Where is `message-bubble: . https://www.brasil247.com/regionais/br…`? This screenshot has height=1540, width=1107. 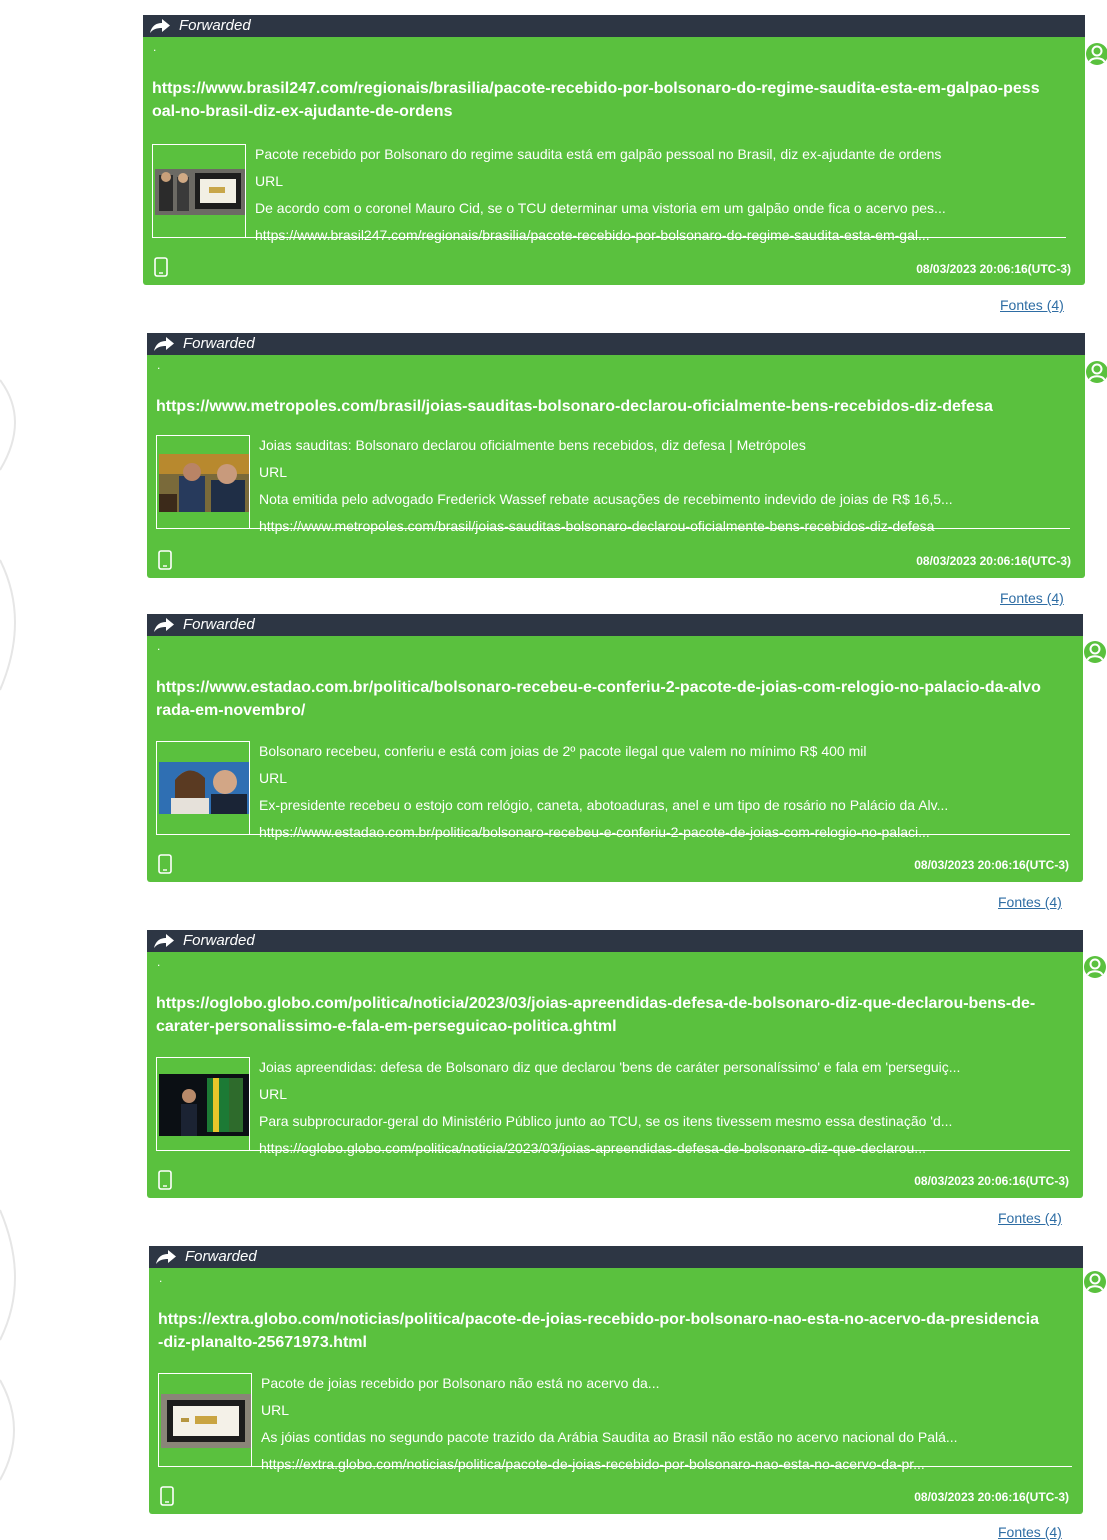
message-bubble: . https://www.brasil247.com/regionais/br… is located at coordinates (614, 161).